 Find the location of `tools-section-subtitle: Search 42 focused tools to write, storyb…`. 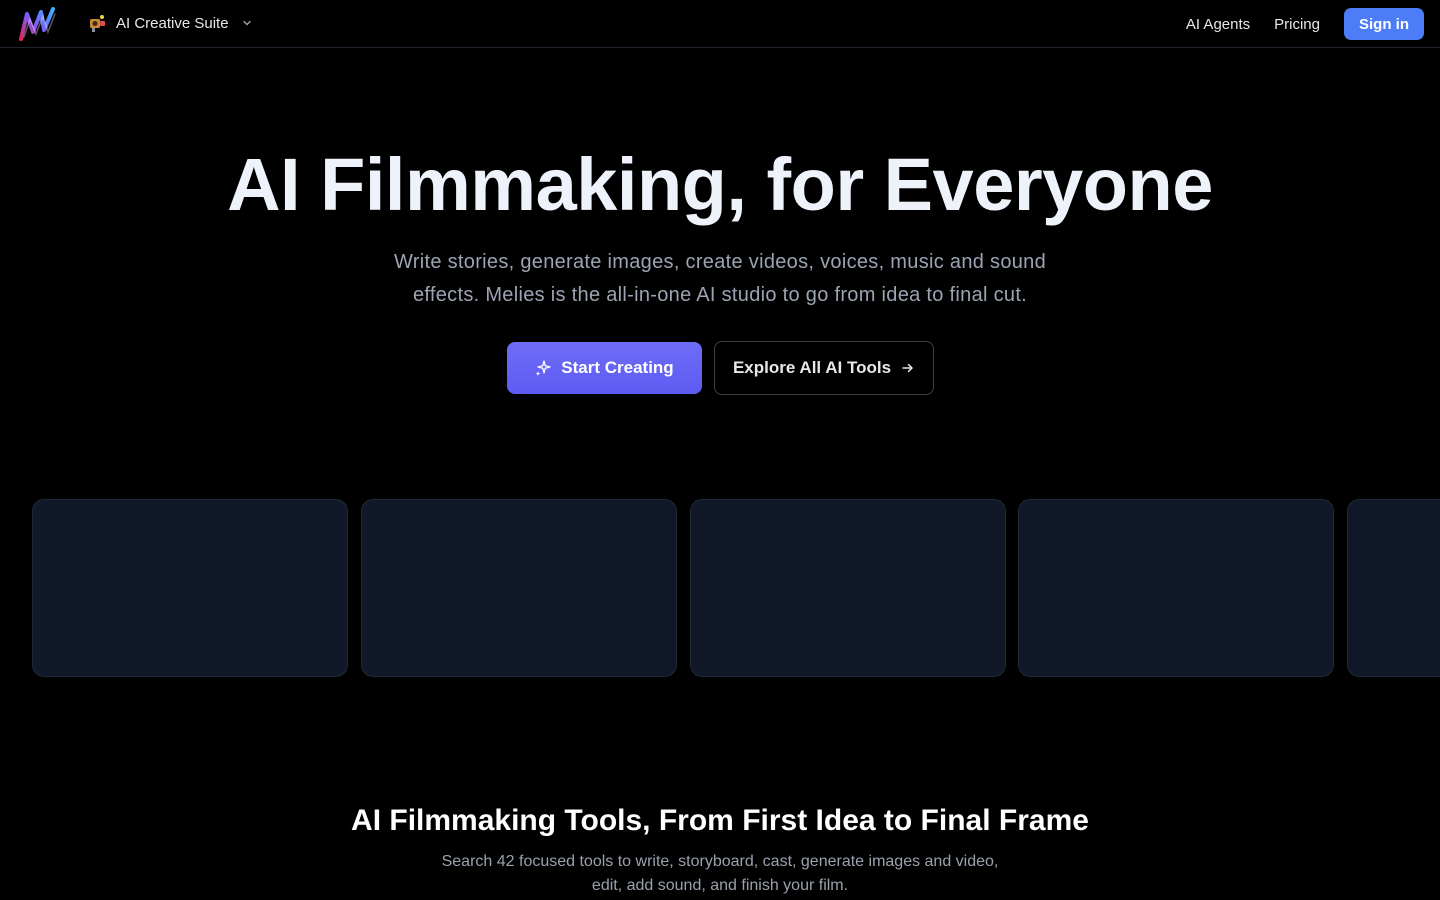

tools-section-subtitle: Search 42 focused tools to write, storyb… is located at coordinates (720, 873).